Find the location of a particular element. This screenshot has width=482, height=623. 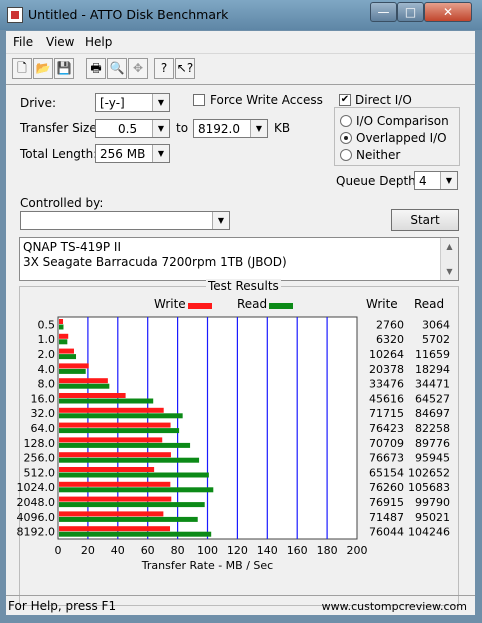

write-value: 65154 is located at coordinates (386, 472).